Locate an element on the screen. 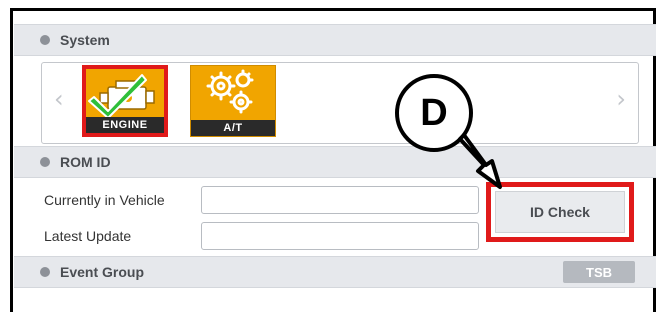  tile-label-at: A/T is located at coordinates (233, 128).